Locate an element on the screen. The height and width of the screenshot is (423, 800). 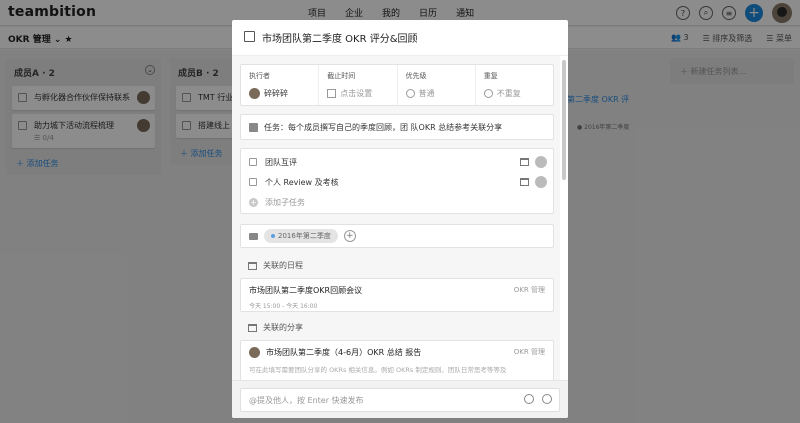
task-description: 任务：每个成员撰写自己的季度回顾，团 队OKR 总结参考关联分享 is located at coordinates (397, 127).